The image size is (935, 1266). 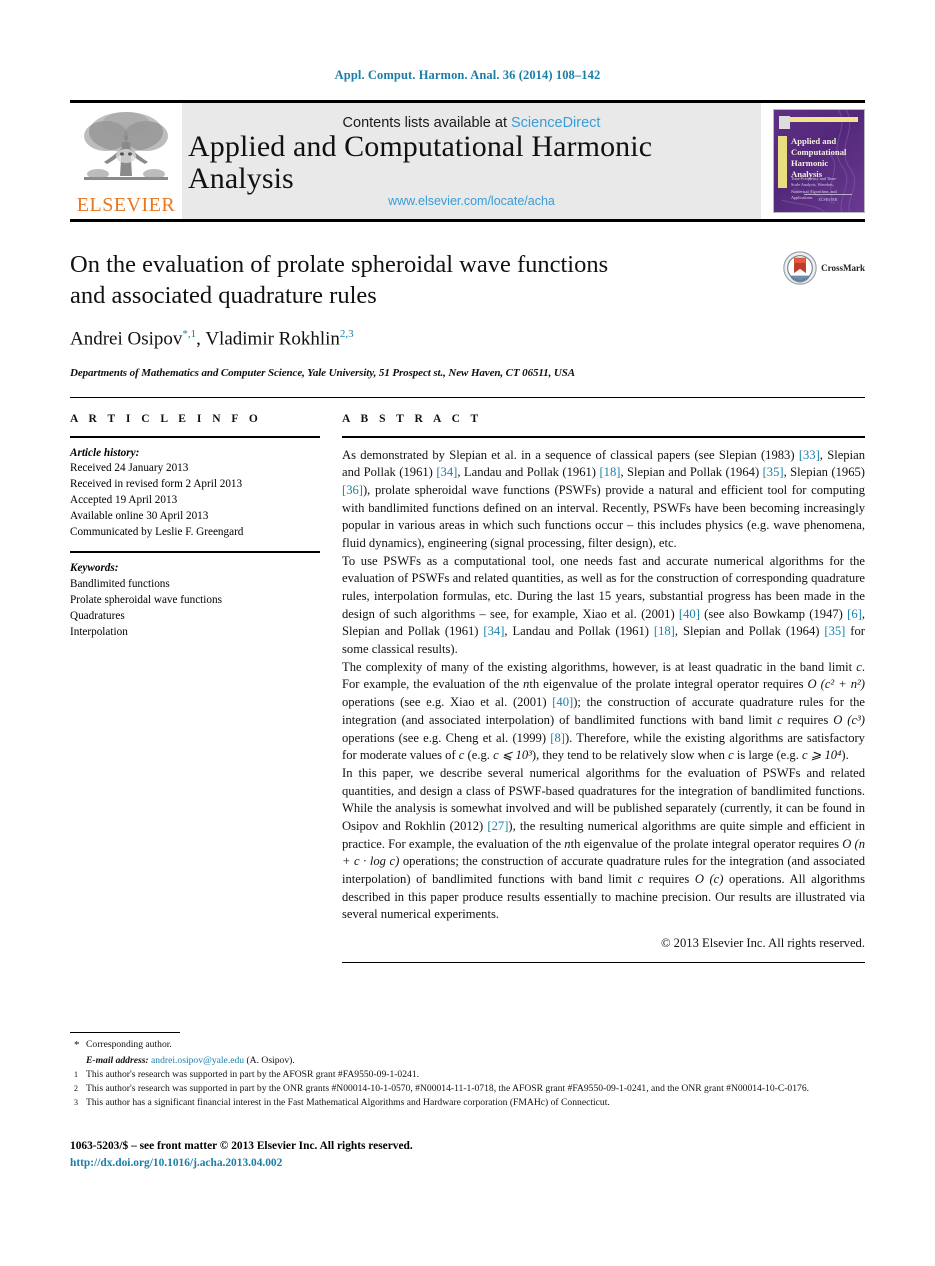 I want to click on citation-ref: [27], so click(x=497, y=826).